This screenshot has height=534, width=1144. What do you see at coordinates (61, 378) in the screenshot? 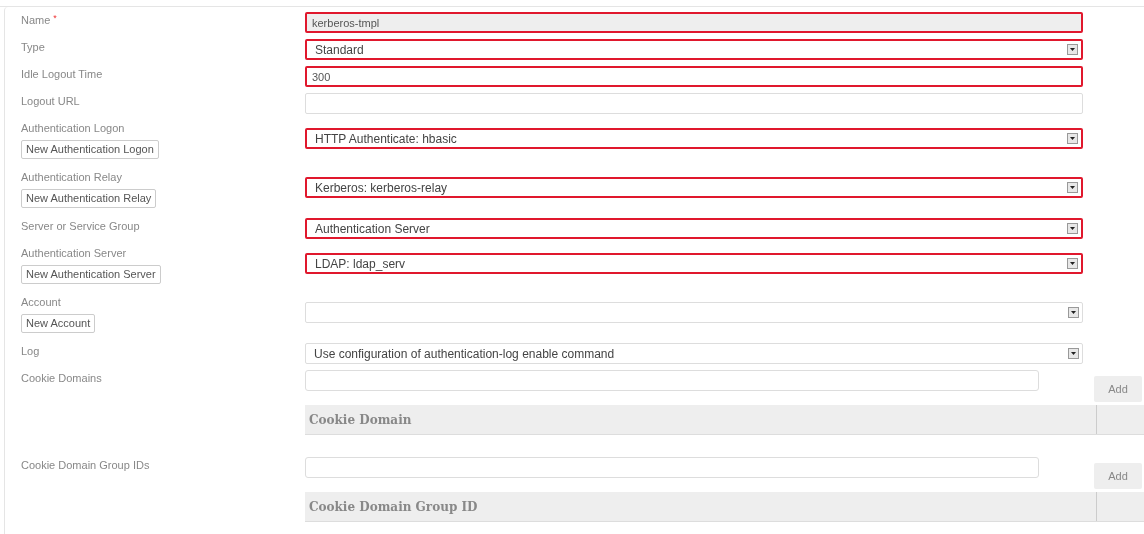
I see `field-label: Cookie Domains` at bounding box center [61, 378].